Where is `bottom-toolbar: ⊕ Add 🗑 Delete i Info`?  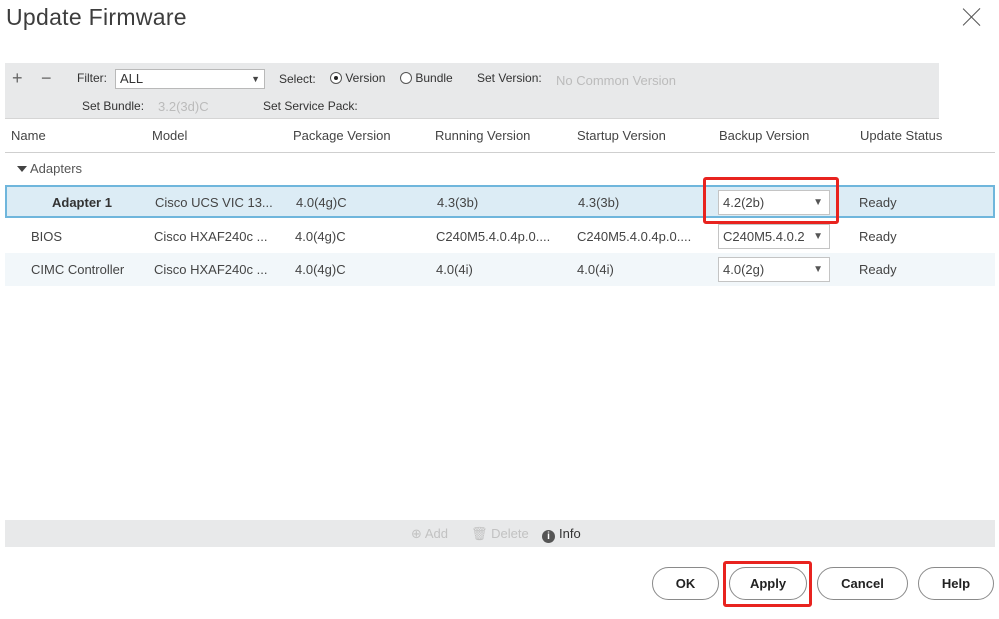 bottom-toolbar: ⊕ Add 🗑 Delete i Info is located at coordinates (500, 533).